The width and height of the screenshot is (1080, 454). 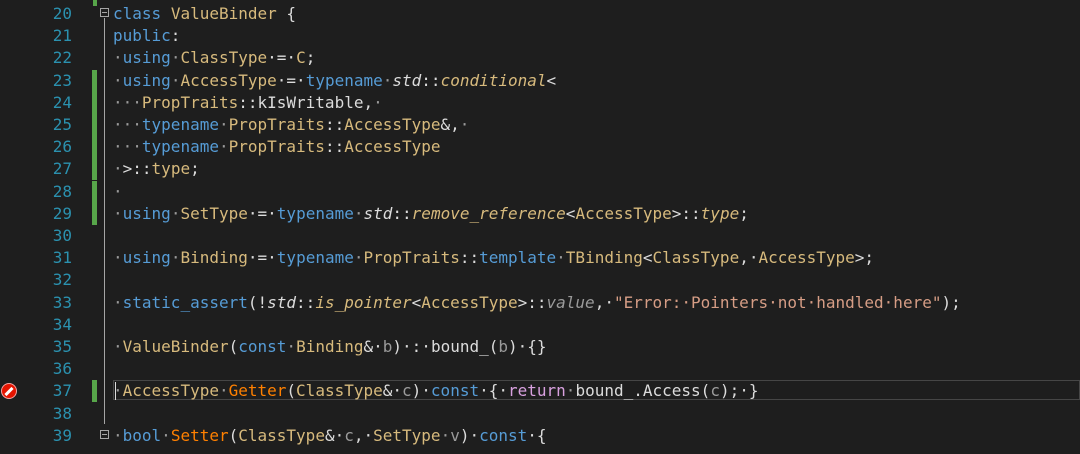 What do you see at coordinates (540, 169) in the screenshot?
I see `code-line: 27 ·>::type;` at bounding box center [540, 169].